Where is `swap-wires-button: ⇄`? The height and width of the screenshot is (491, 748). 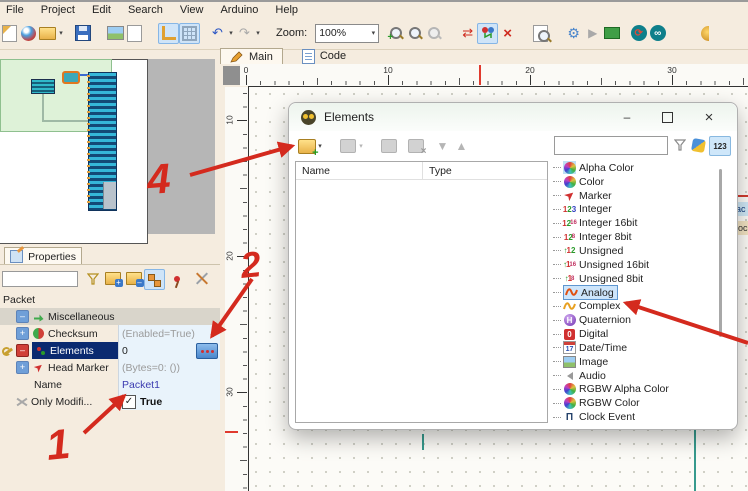 swap-wires-button: ⇄ is located at coordinates (467, 33).